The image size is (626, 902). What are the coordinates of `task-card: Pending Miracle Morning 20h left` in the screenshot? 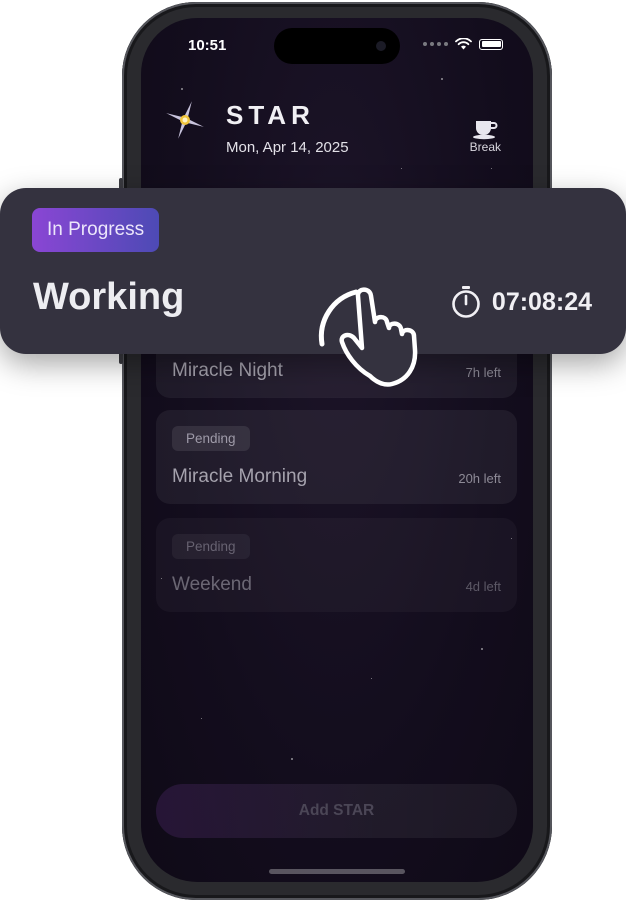 It's located at (336, 457).